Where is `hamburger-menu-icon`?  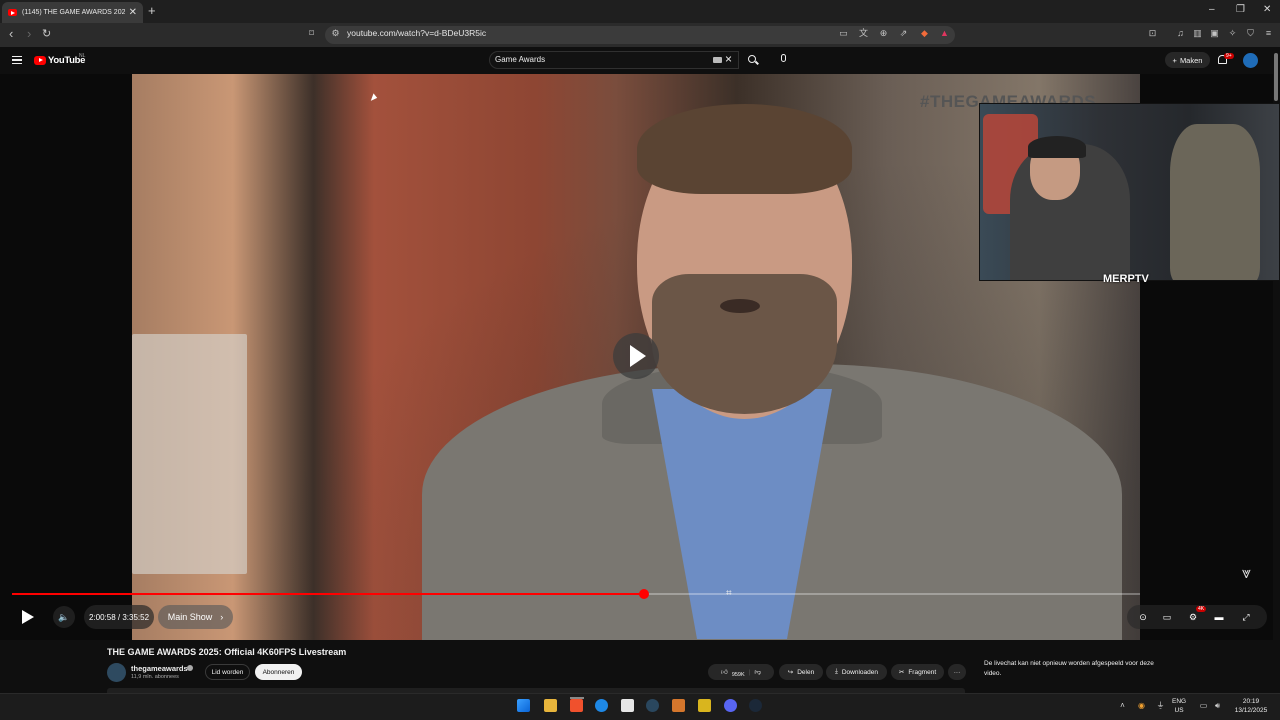 hamburger-menu-icon is located at coordinates (17, 60).